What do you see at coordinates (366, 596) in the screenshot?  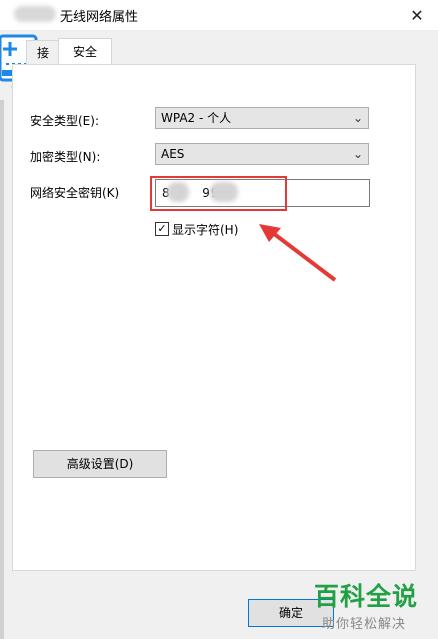 I see `watermark-title: 百科全说` at bounding box center [366, 596].